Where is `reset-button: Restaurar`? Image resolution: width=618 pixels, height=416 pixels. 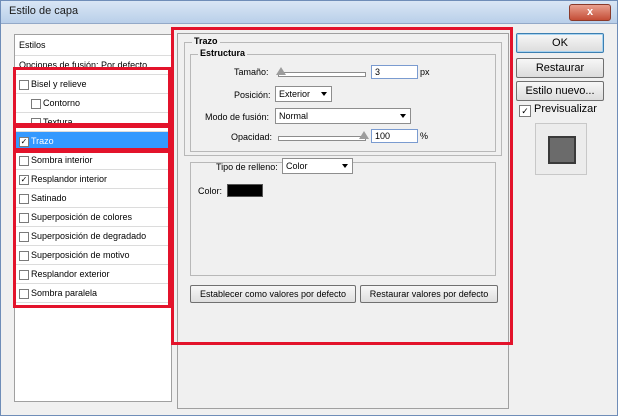 reset-button: Restaurar is located at coordinates (560, 68).